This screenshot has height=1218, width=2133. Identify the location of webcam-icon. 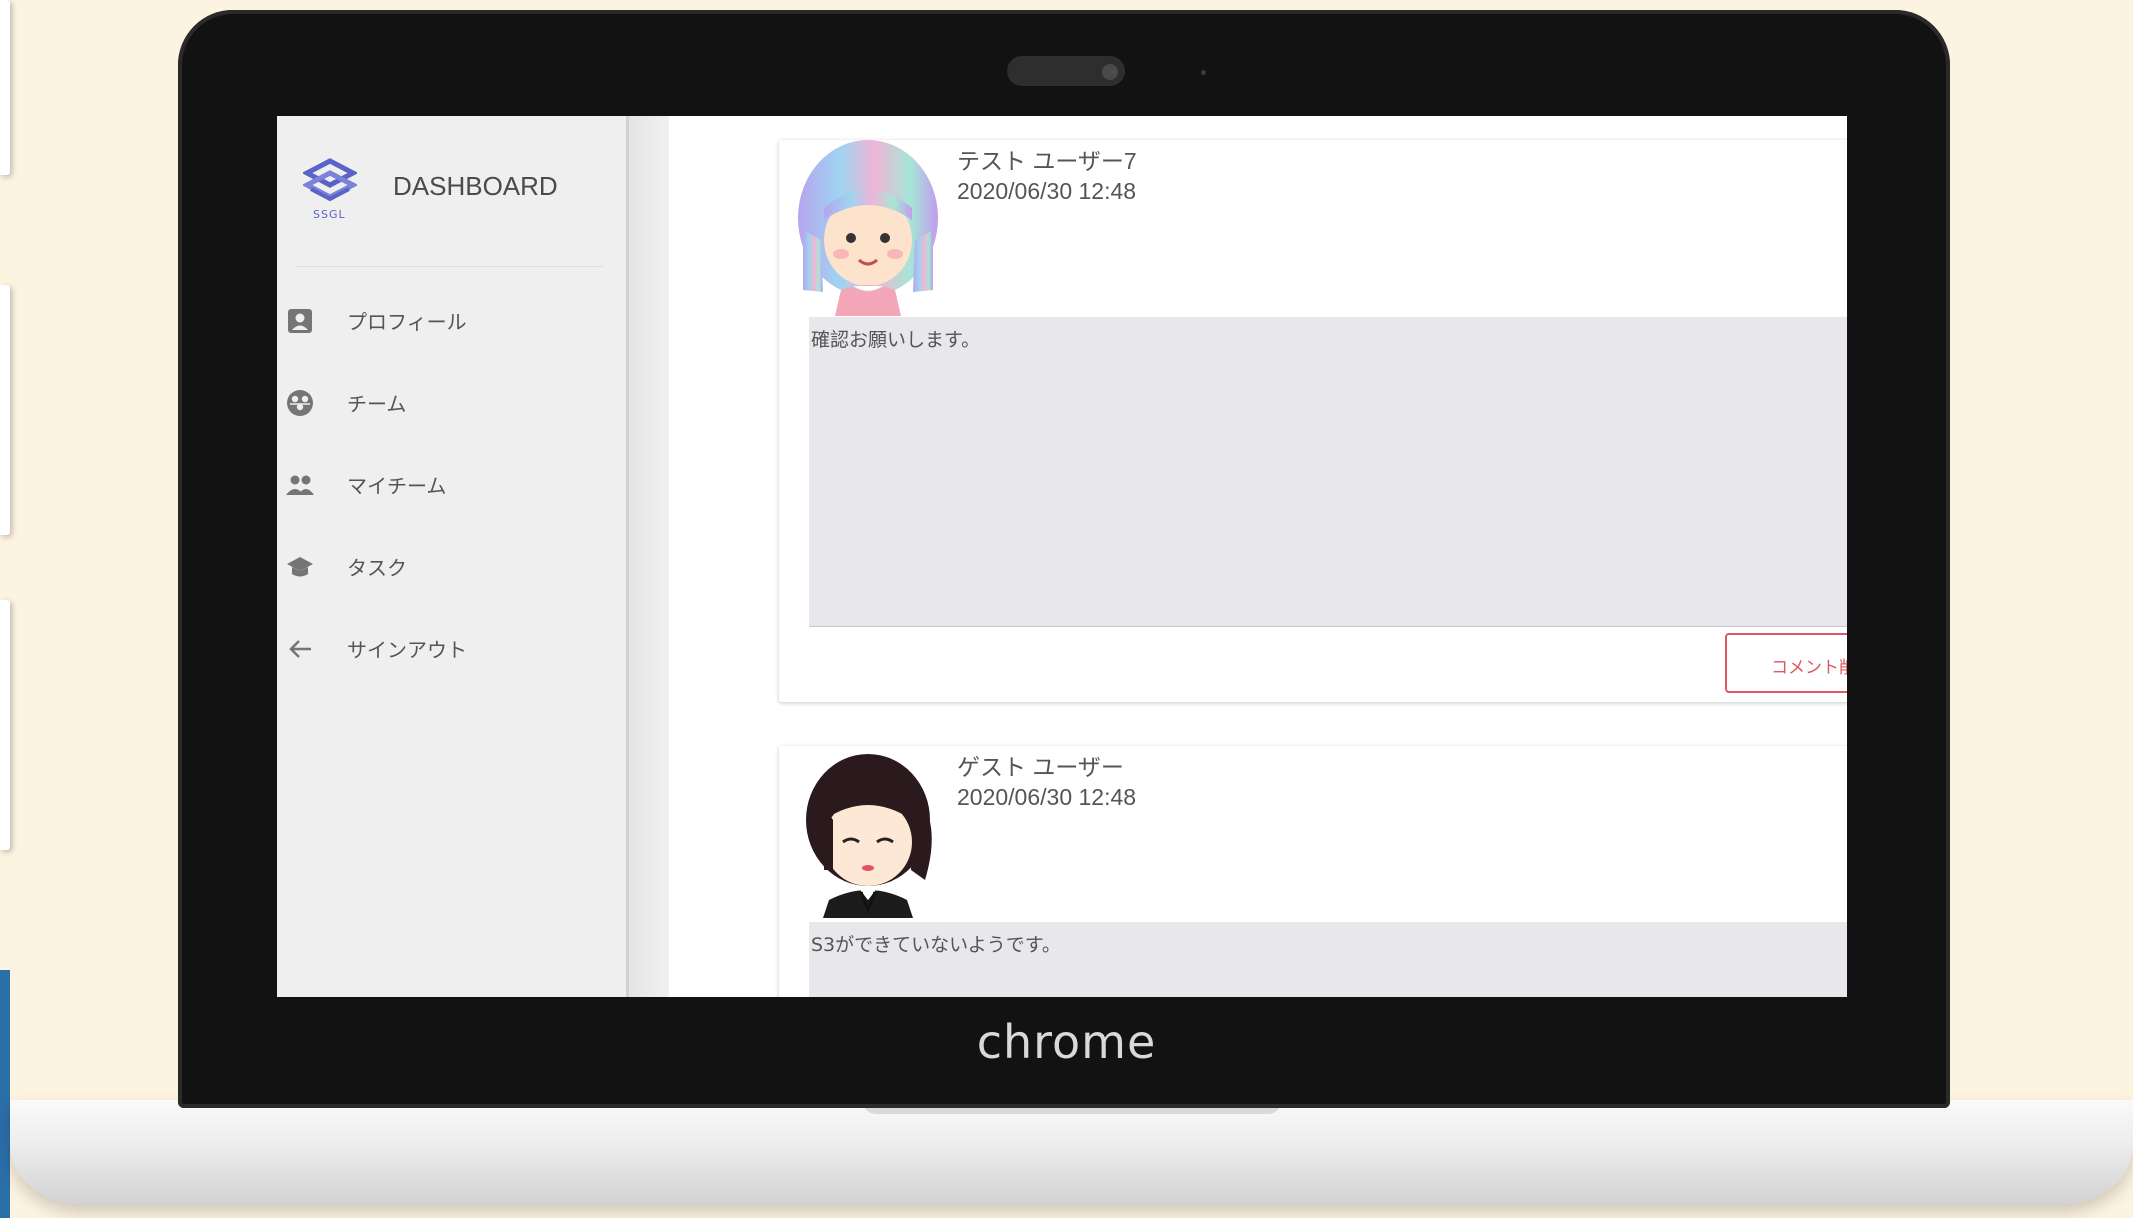
(1110, 72).